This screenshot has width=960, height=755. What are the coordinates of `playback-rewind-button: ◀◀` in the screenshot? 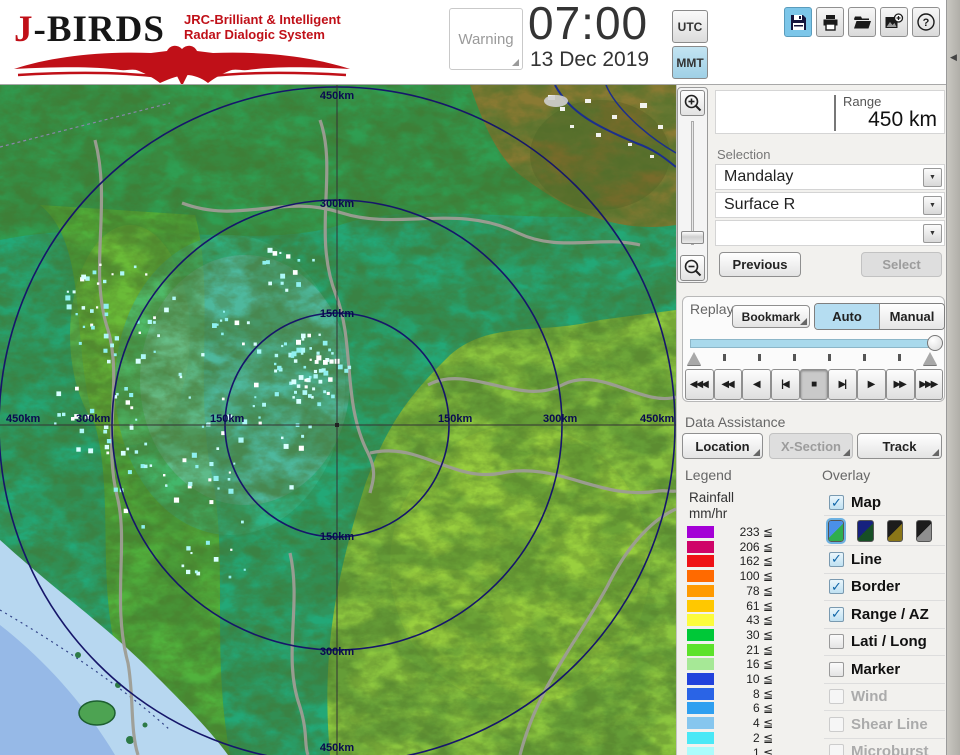 It's located at (728, 384).